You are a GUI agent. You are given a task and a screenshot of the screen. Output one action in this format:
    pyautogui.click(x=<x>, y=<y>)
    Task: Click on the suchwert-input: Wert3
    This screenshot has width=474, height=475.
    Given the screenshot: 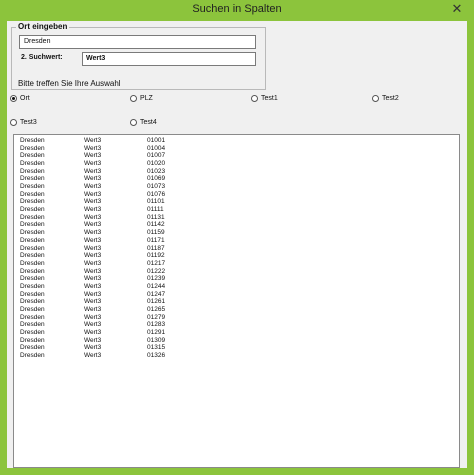 What is the action you would take?
    pyautogui.click(x=169, y=59)
    